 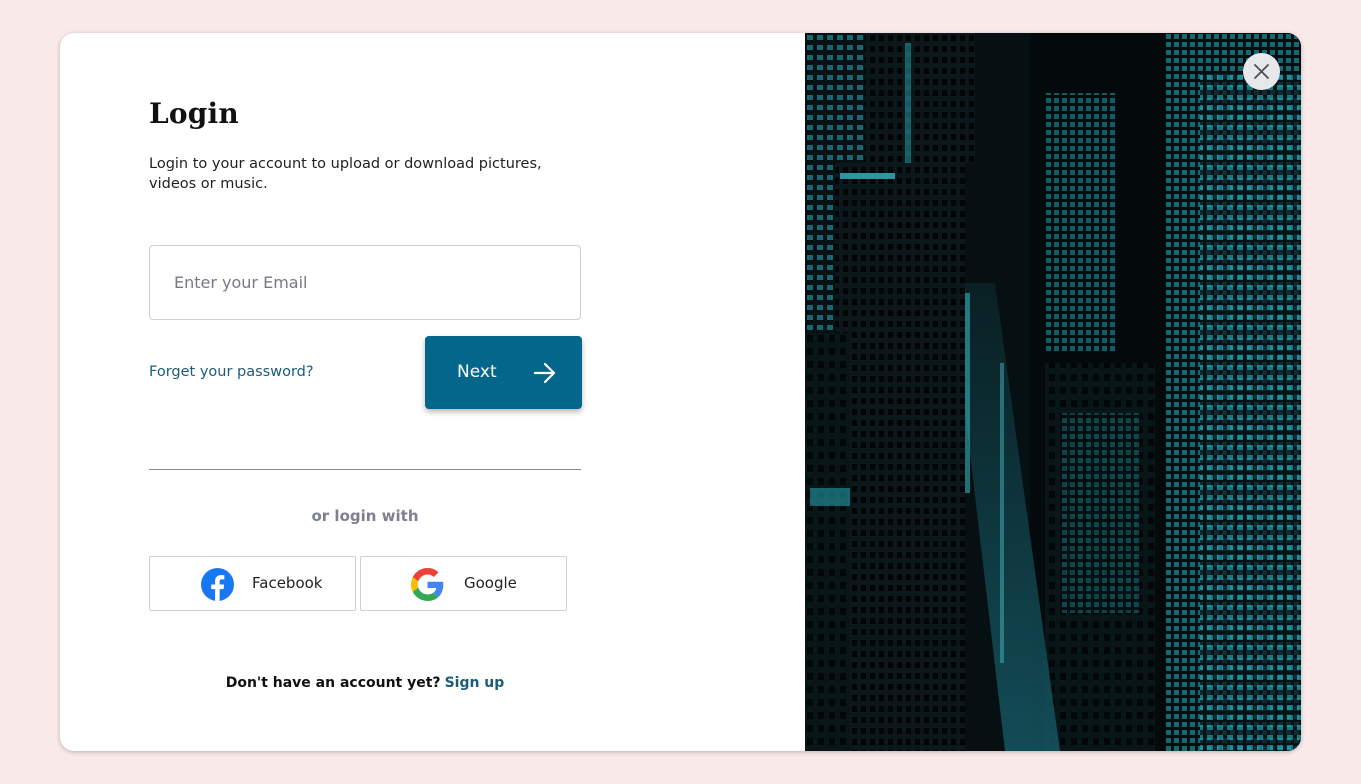 What do you see at coordinates (477, 372) in the screenshot?
I see `next-button-label: Next` at bounding box center [477, 372].